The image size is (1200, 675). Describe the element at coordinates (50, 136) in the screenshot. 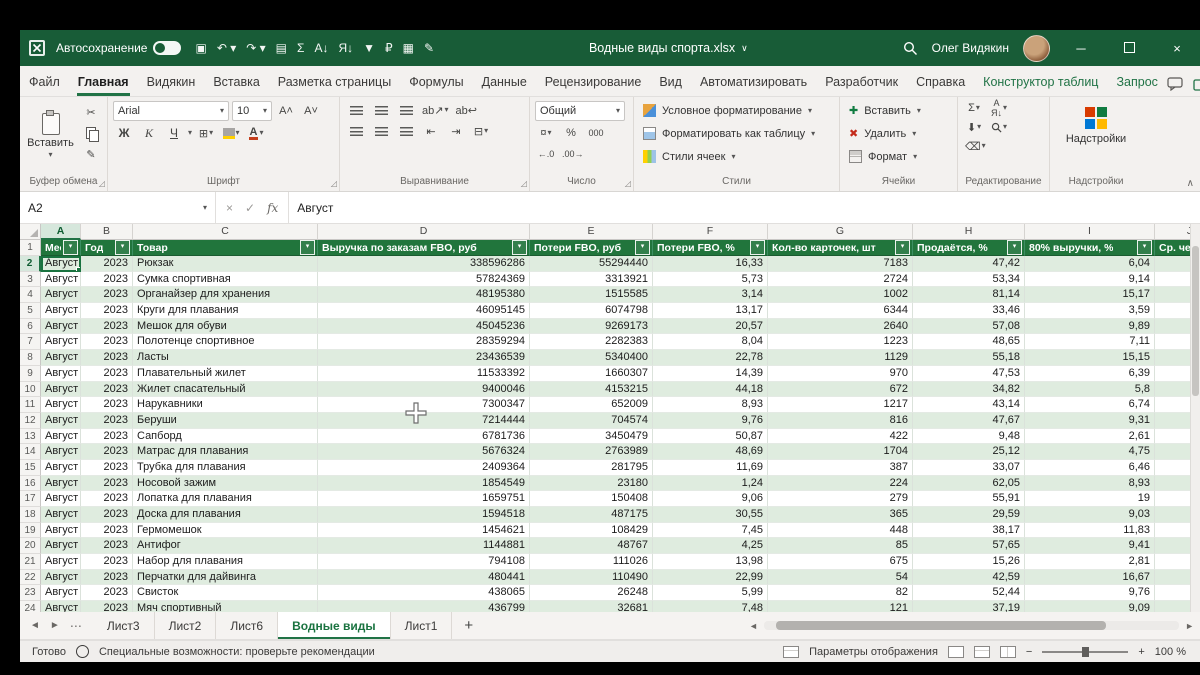

I see `paste-button: Вставить ▾` at that location.